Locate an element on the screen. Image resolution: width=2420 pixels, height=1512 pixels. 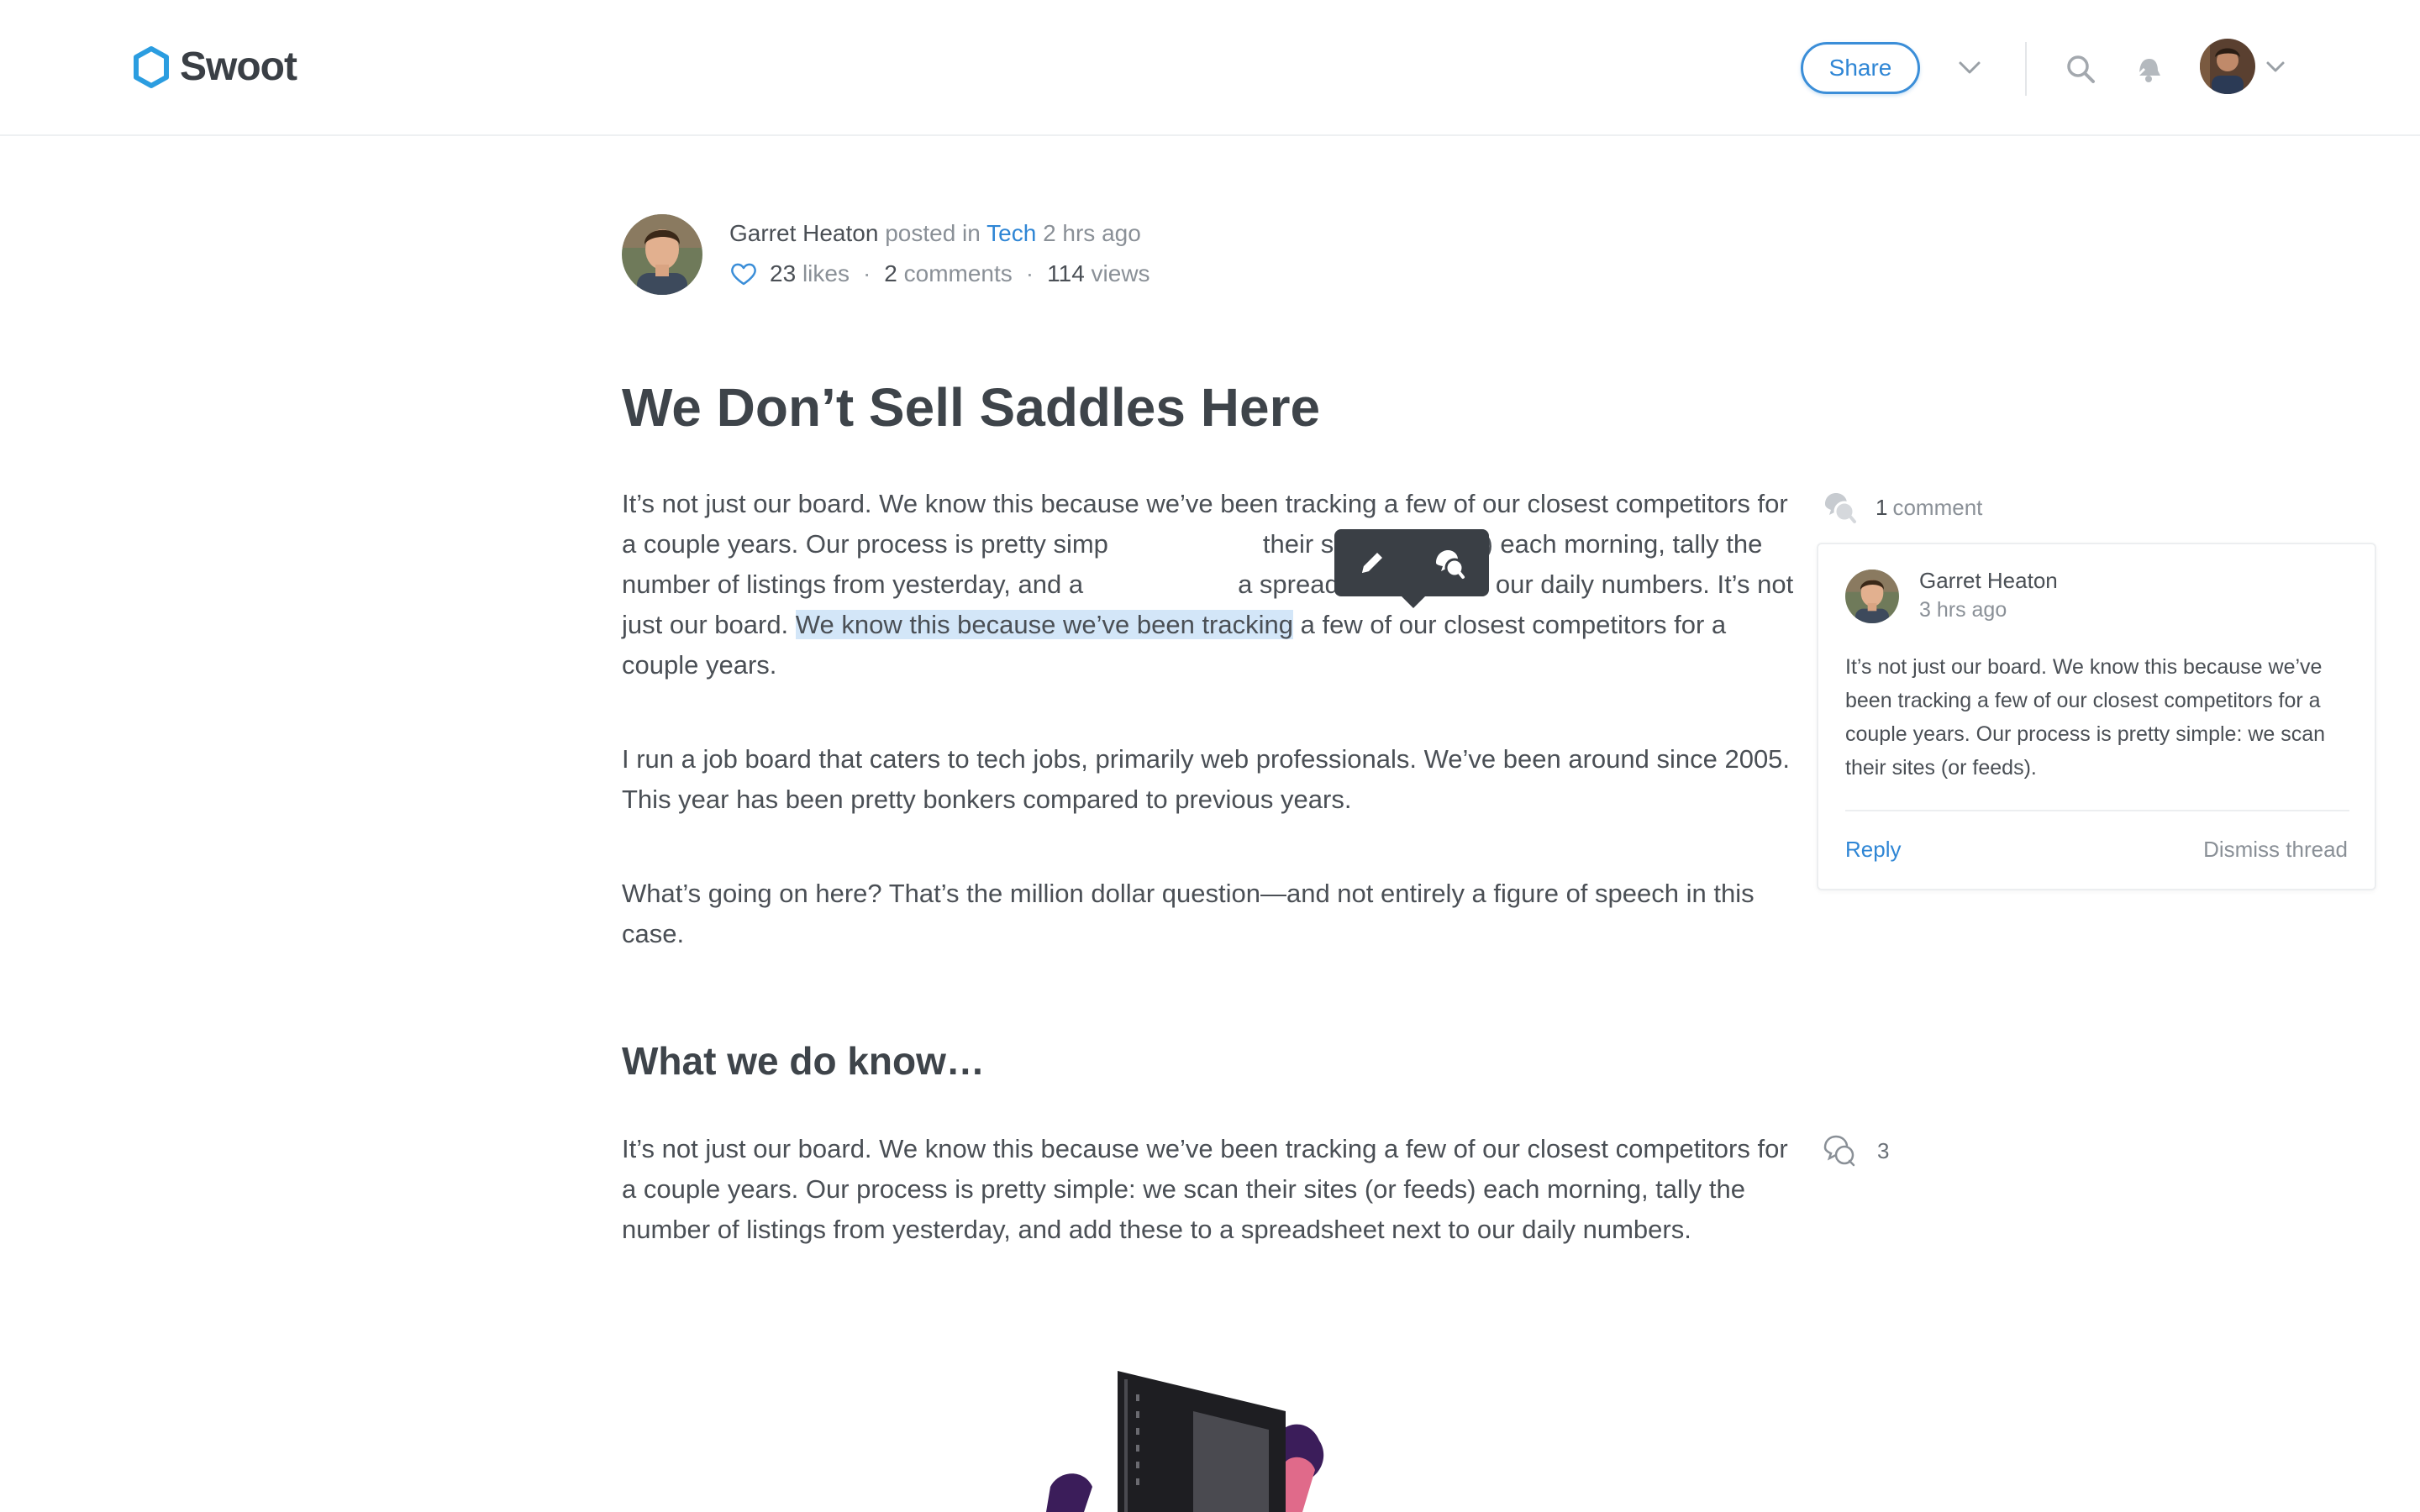
posted-in-text: posted in is located at coordinates (933, 233).